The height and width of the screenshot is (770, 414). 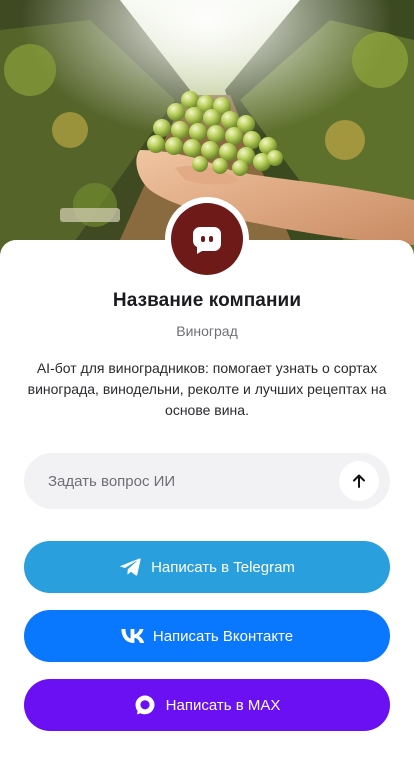 I want to click on arrow-up-icon, so click(x=359, y=481).